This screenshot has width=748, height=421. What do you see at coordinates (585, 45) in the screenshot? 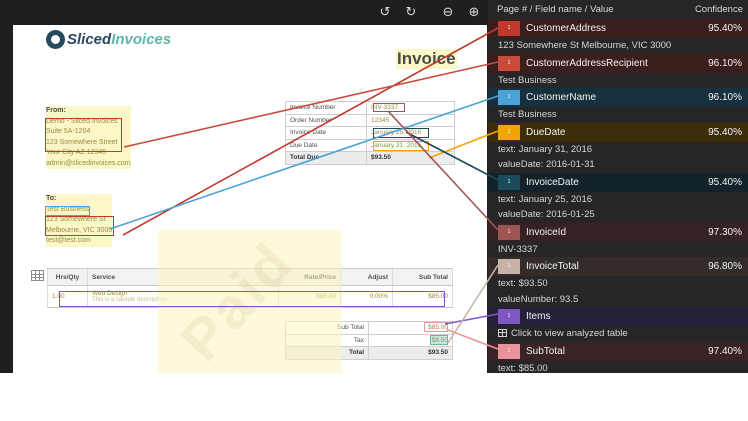
I see `field-value: 123 Somewhere St Melbourne, VIC 3000` at bounding box center [585, 45].